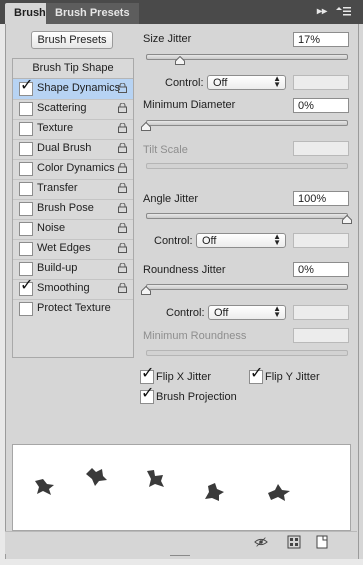  I want to click on brush-presets-button: Brush Presets, so click(72, 40).